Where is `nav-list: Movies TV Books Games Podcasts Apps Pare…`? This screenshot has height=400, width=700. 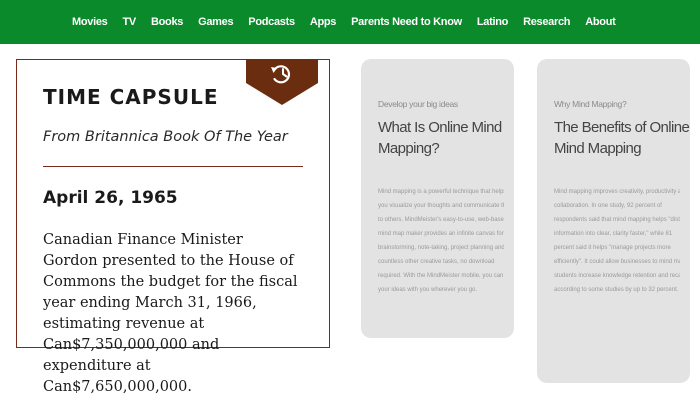 nav-list: Movies TV Books Games Podcasts Apps Pare… is located at coordinates (351, 22).